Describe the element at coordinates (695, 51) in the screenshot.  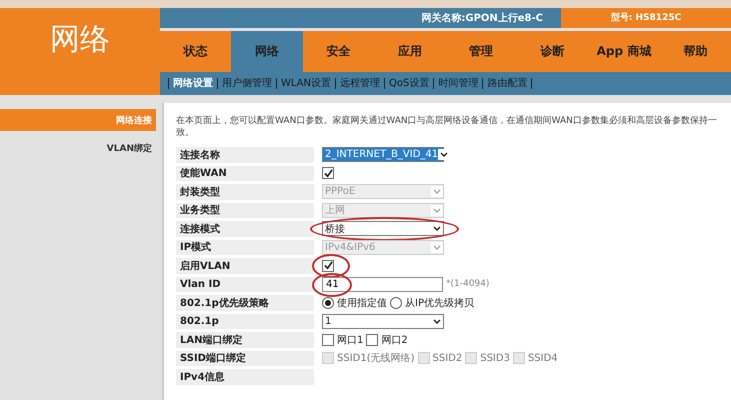
I see `nav-tab: 帮助` at that location.